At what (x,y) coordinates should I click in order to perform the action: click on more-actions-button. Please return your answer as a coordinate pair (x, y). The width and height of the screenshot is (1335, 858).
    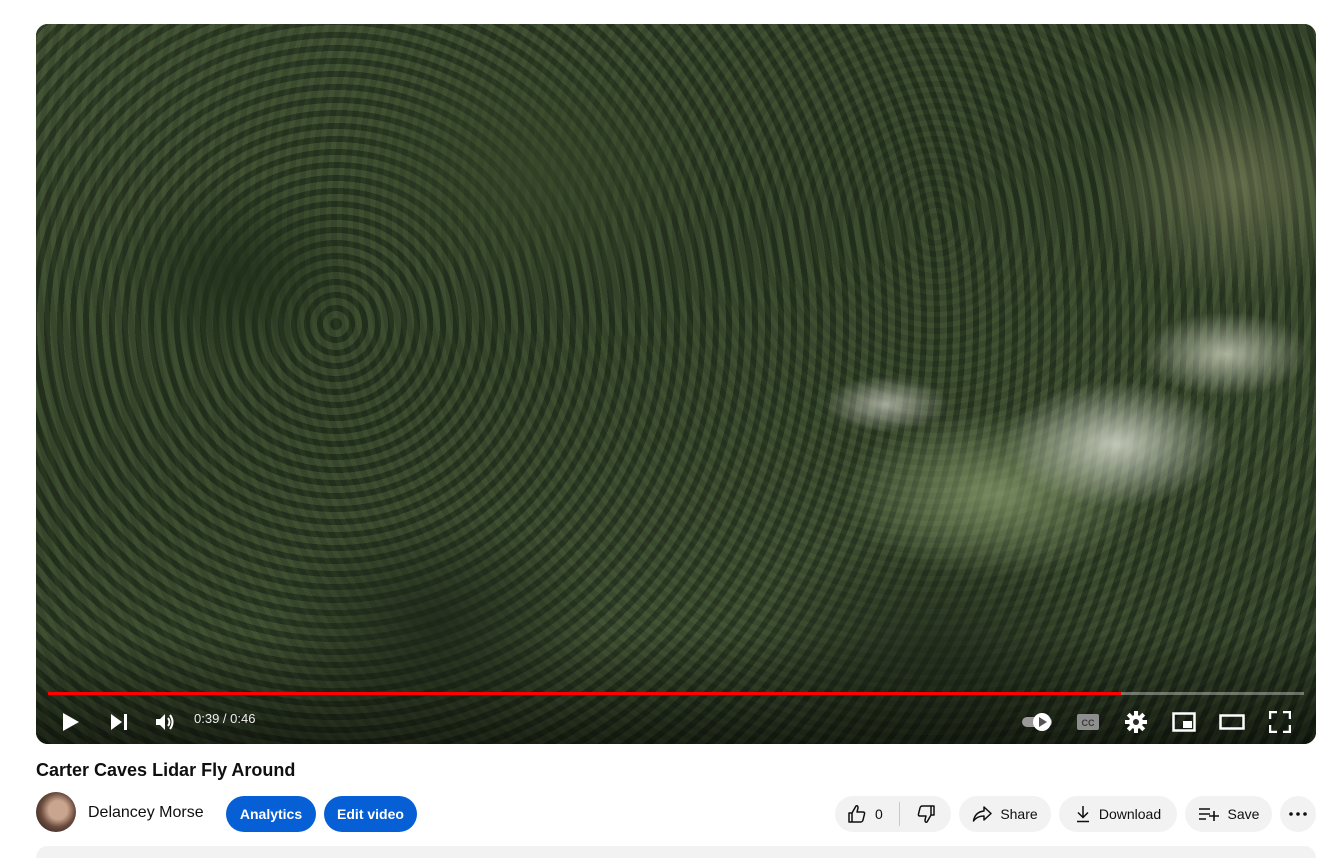
    Looking at the image, I should click on (1298, 814).